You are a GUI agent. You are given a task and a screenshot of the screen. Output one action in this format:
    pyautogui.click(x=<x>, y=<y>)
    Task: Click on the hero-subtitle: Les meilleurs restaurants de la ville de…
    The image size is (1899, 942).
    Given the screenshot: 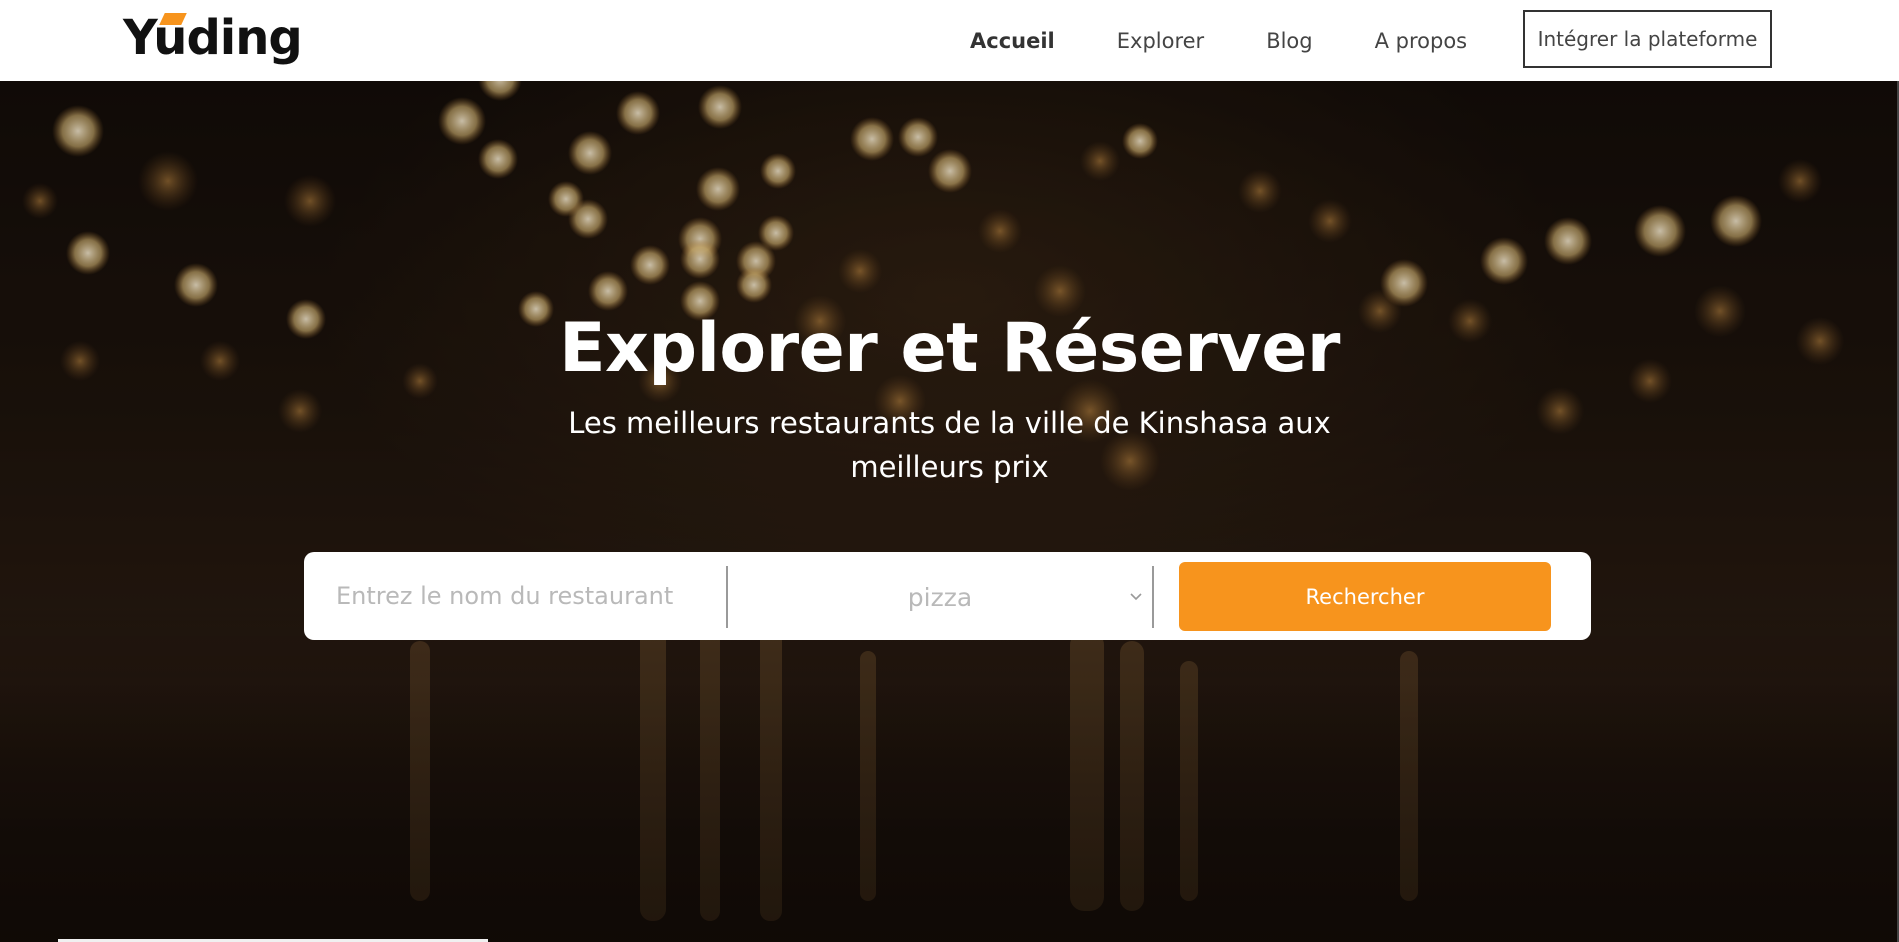 What is the action you would take?
    pyautogui.click(x=949, y=445)
    